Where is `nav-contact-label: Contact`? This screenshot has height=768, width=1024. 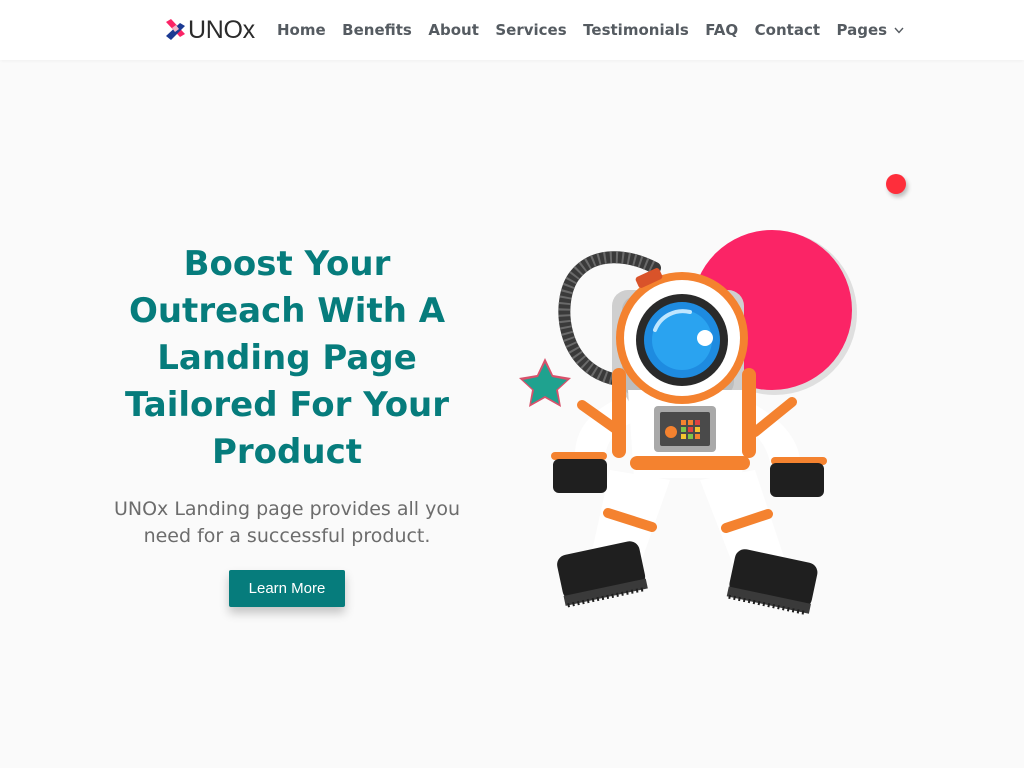 nav-contact-label: Contact is located at coordinates (787, 30).